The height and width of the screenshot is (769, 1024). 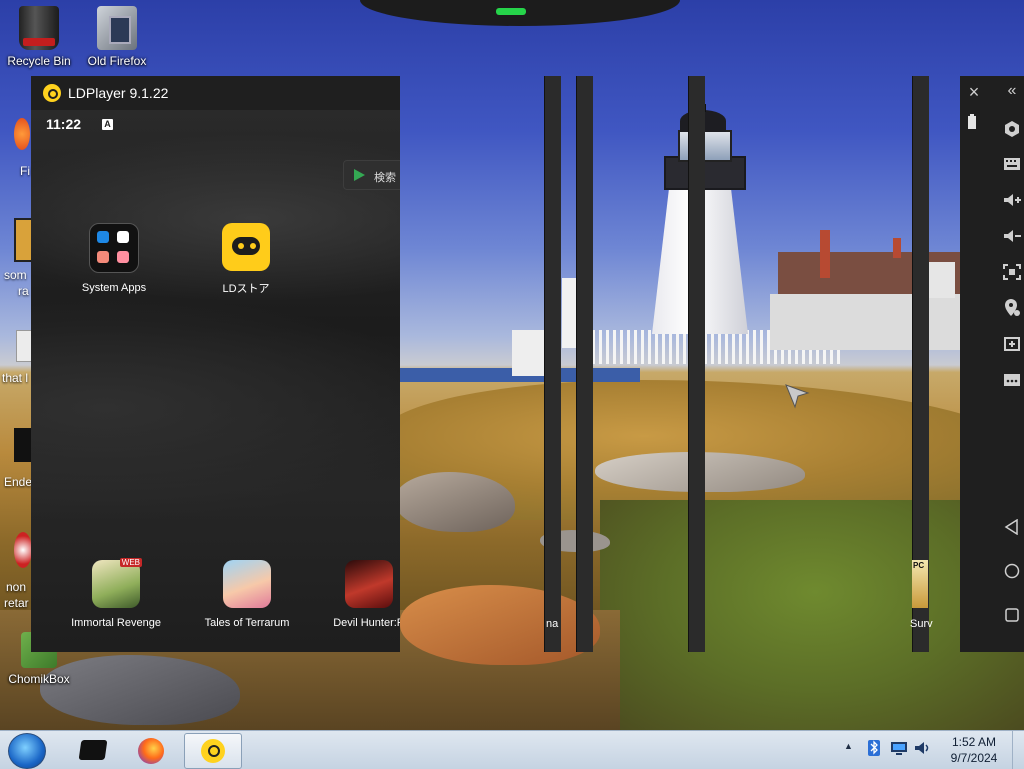 What do you see at coordinates (972, 121) in the screenshot?
I see `battery-icon` at bounding box center [972, 121].